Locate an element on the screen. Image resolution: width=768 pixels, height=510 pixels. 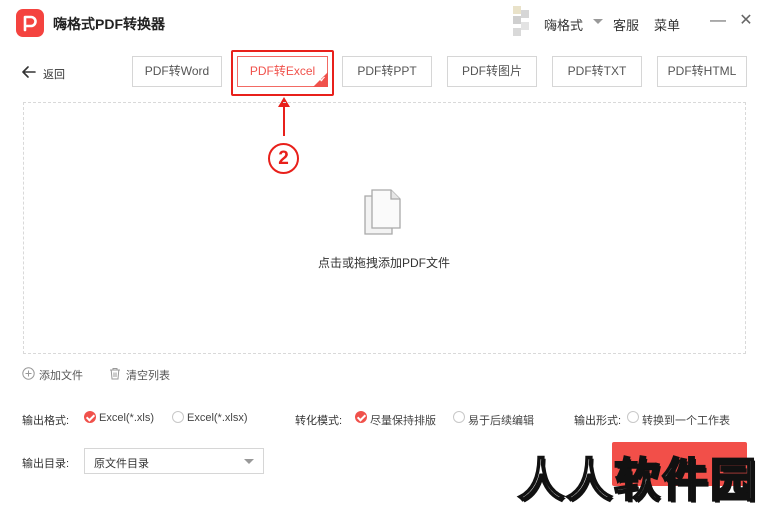
format-xlsx-label: Excel(*.xlsx) is located at coordinates (217, 418).